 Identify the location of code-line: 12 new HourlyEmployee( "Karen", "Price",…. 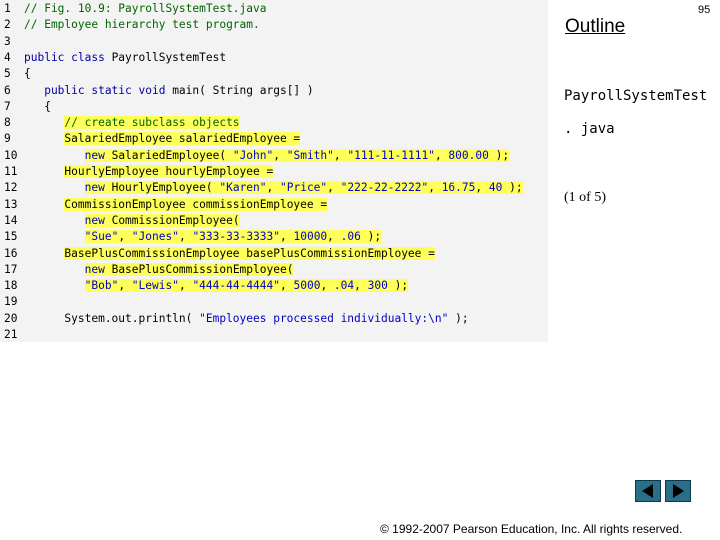
(274, 188).